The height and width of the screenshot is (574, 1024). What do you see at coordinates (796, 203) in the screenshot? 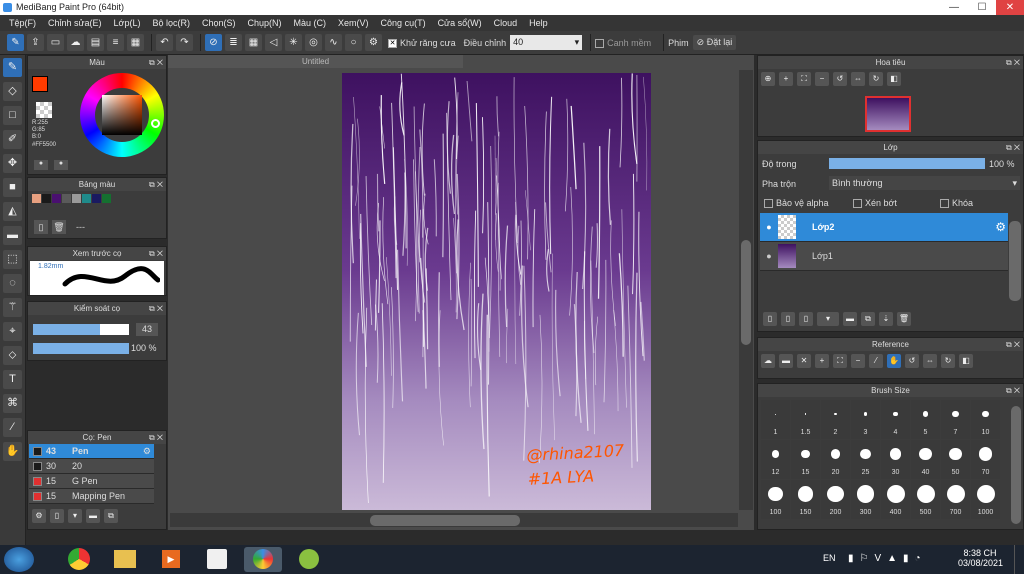
I see `protect-alpha-checkbox: Bảo vệ alpha` at bounding box center [796, 203].